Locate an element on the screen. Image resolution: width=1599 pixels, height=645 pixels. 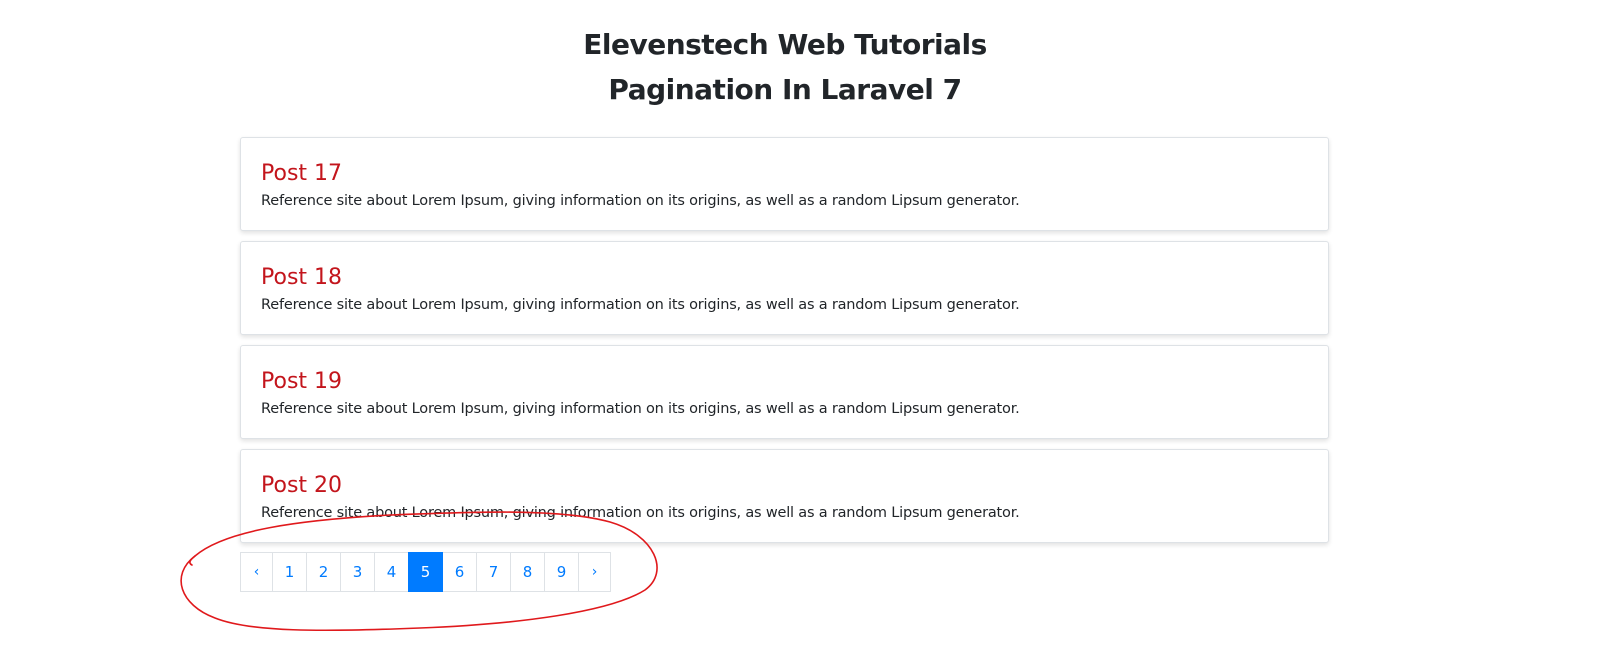
site-title: Elevenstech Web Tutorials is located at coordinates (785, 44).